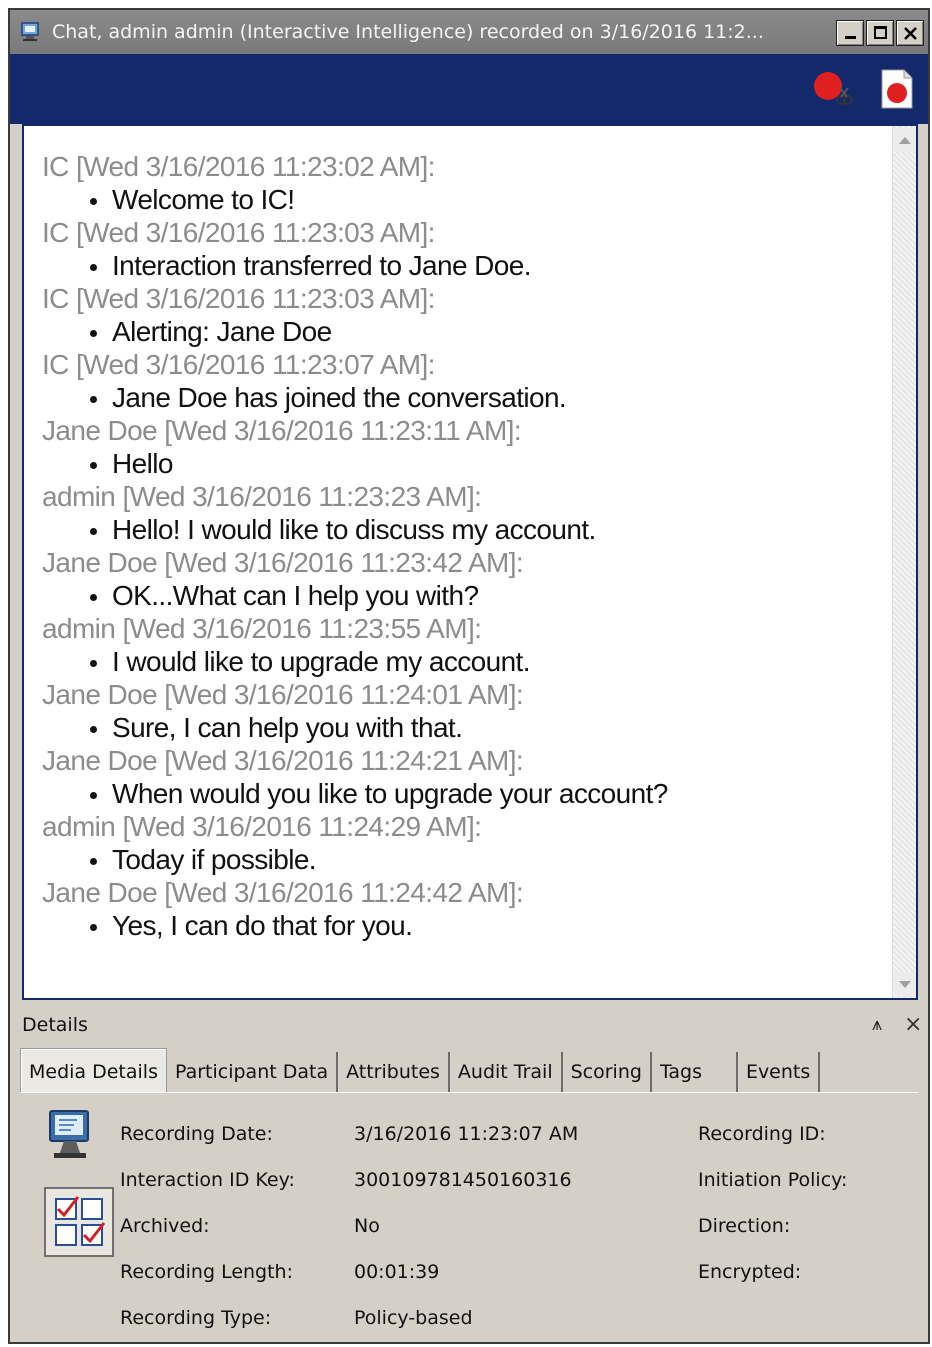 The height and width of the screenshot is (1347, 932). Describe the element at coordinates (69, 1134) in the screenshot. I see `computer-monitor-icon` at that location.